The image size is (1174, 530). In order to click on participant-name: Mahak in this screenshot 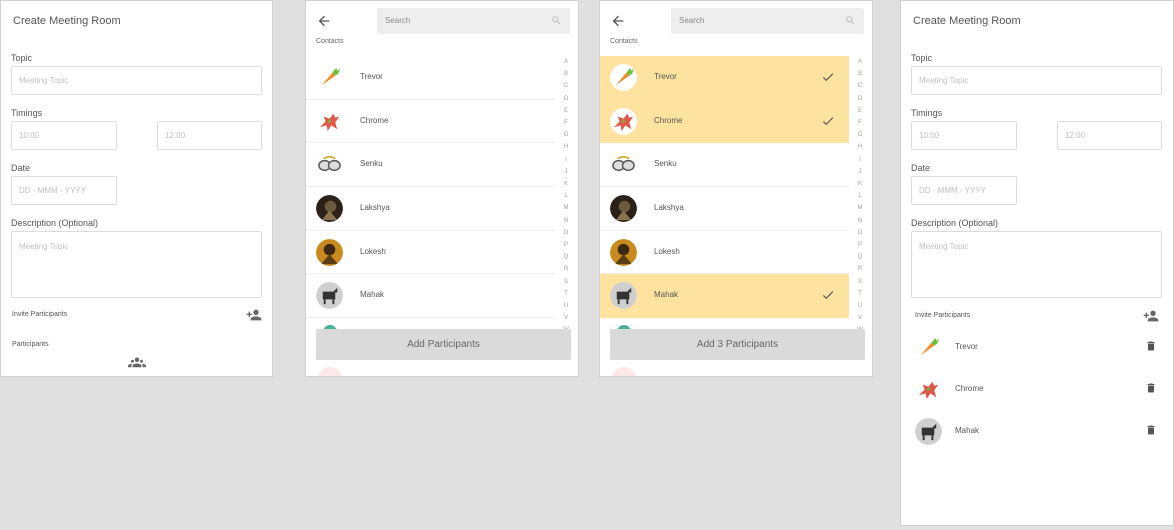, I will do `click(967, 430)`.